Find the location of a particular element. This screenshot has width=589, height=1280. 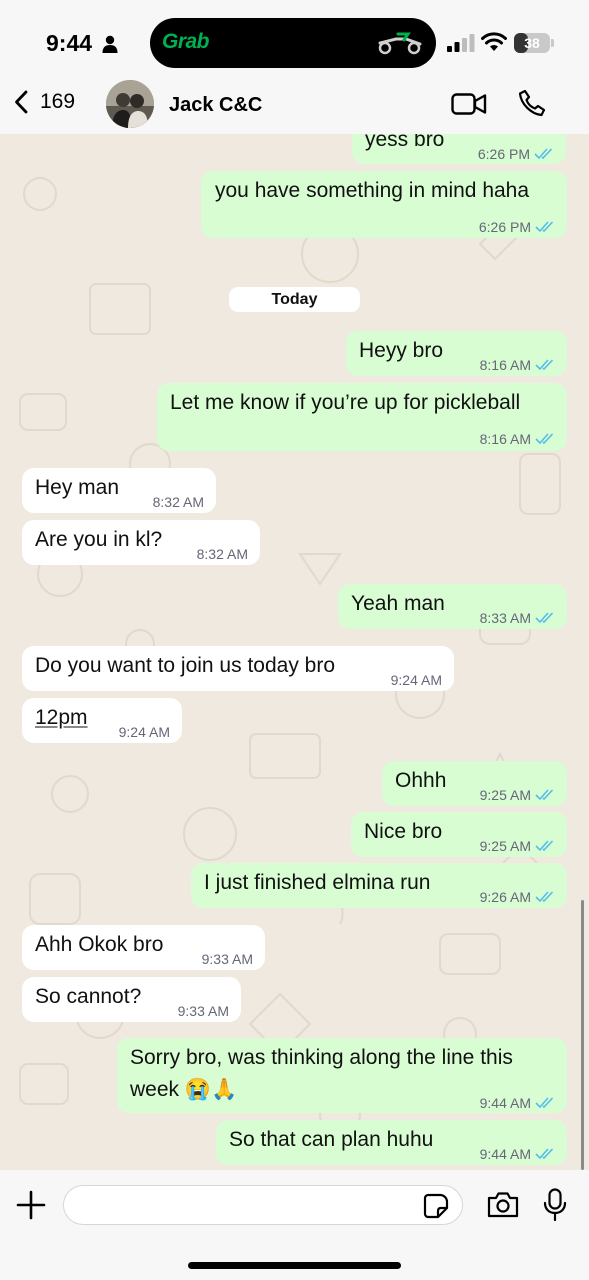

avatar is located at coordinates (130, 104).